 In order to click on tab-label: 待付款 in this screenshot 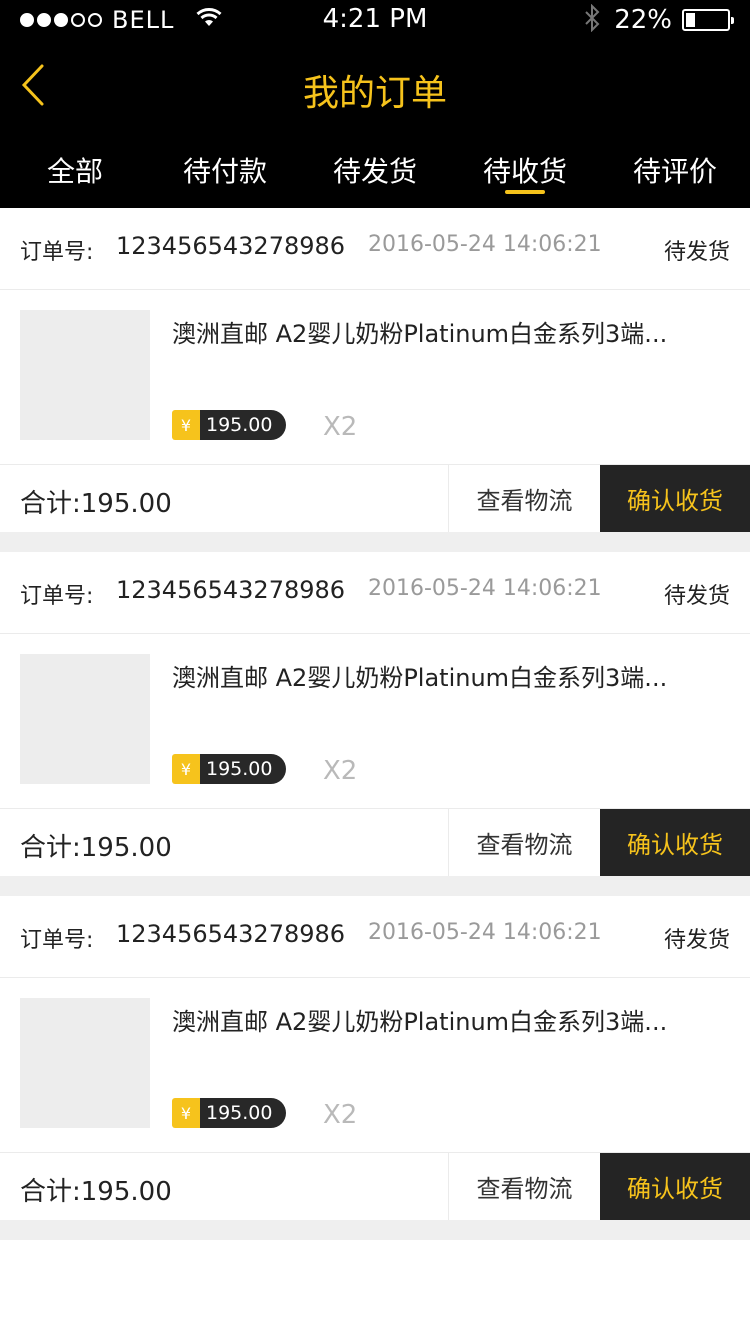, I will do `click(224, 171)`.